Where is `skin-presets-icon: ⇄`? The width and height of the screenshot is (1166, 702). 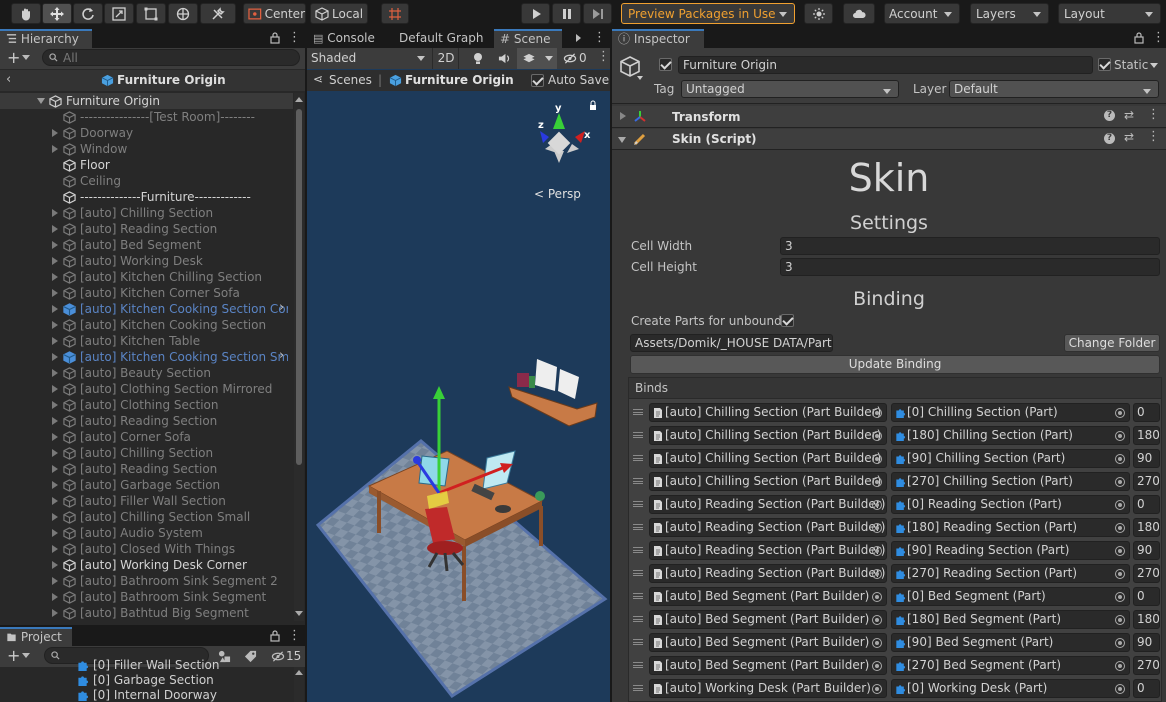 skin-presets-icon: ⇄ is located at coordinates (1129, 137).